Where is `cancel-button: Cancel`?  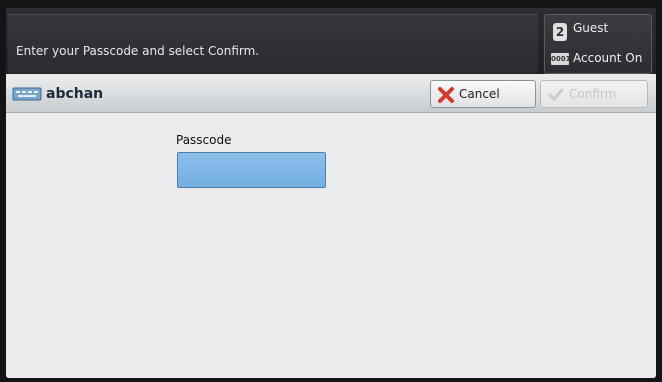
cancel-button: Cancel is located at coordinates (483, 94).